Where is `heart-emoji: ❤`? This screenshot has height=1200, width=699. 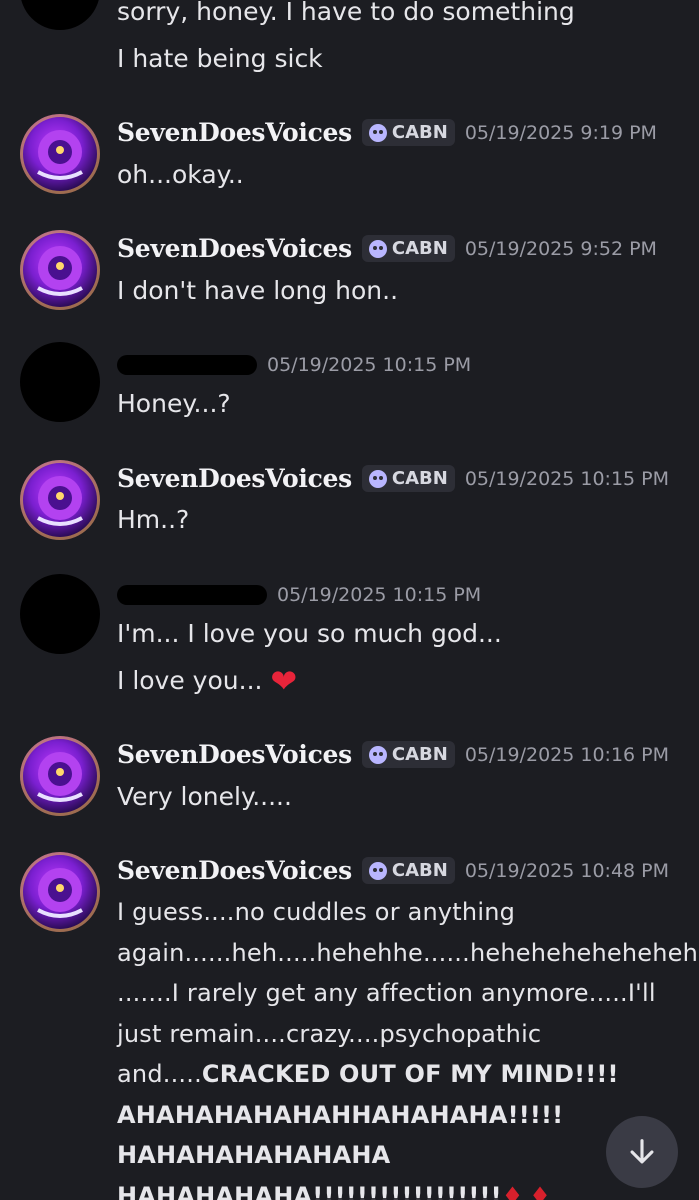 heart-emoji: ❤ is located at coordinates (283, 681).